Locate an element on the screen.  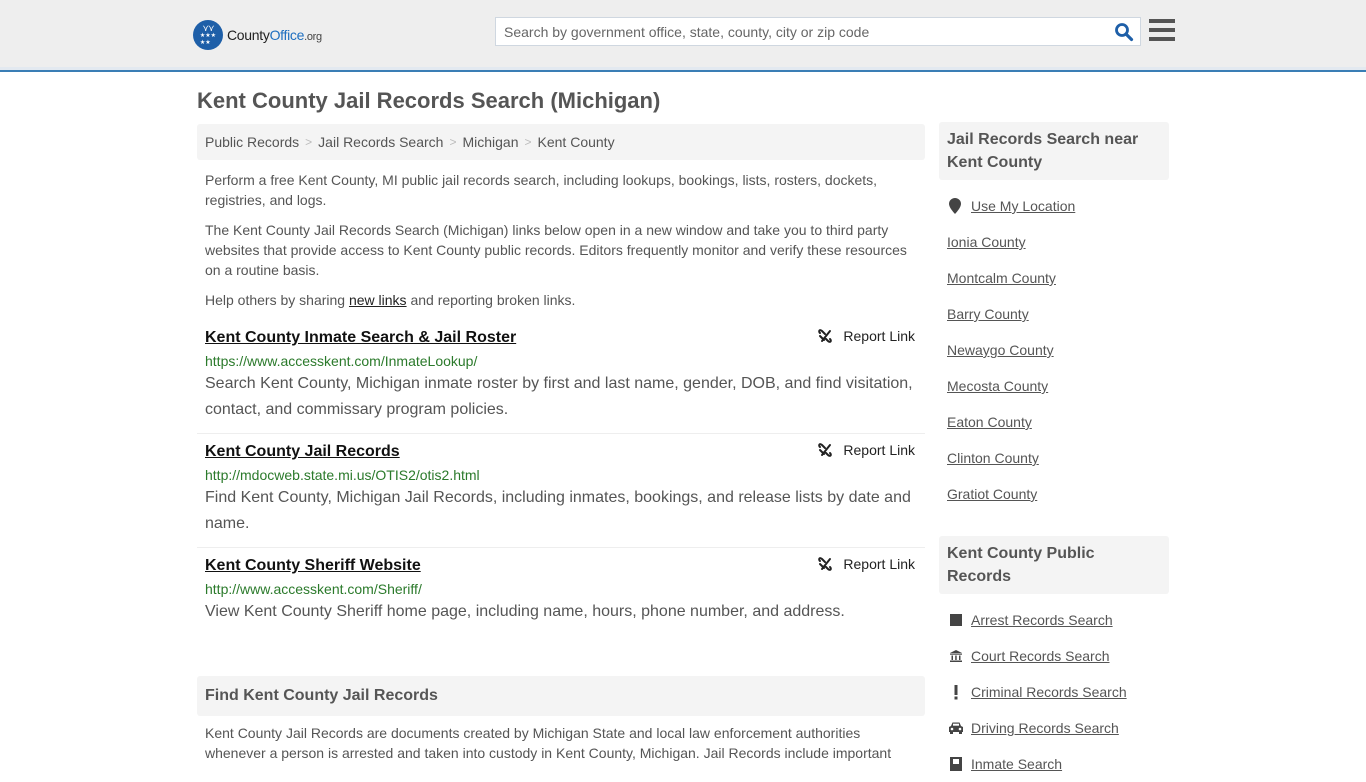
hamburger-menu-button is located at coordinates (1162, 31).